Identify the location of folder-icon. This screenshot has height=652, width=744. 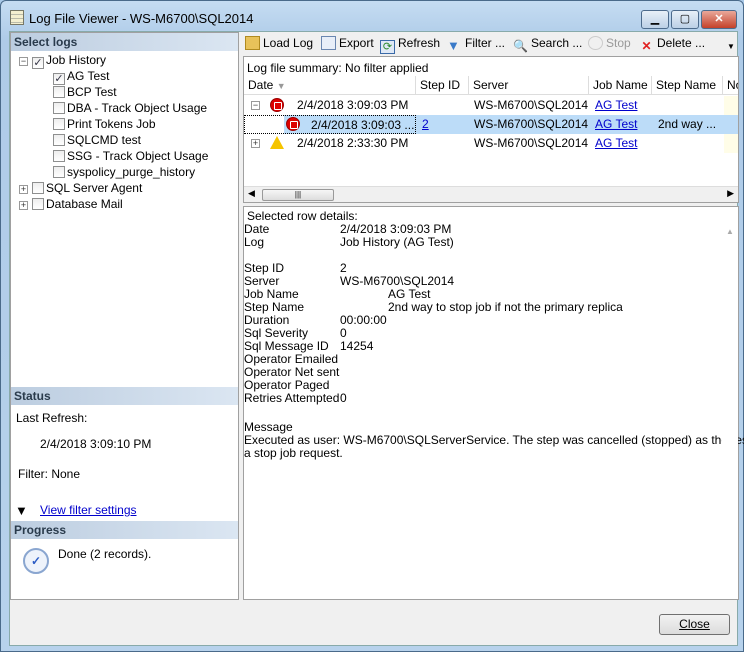
(252, 43).